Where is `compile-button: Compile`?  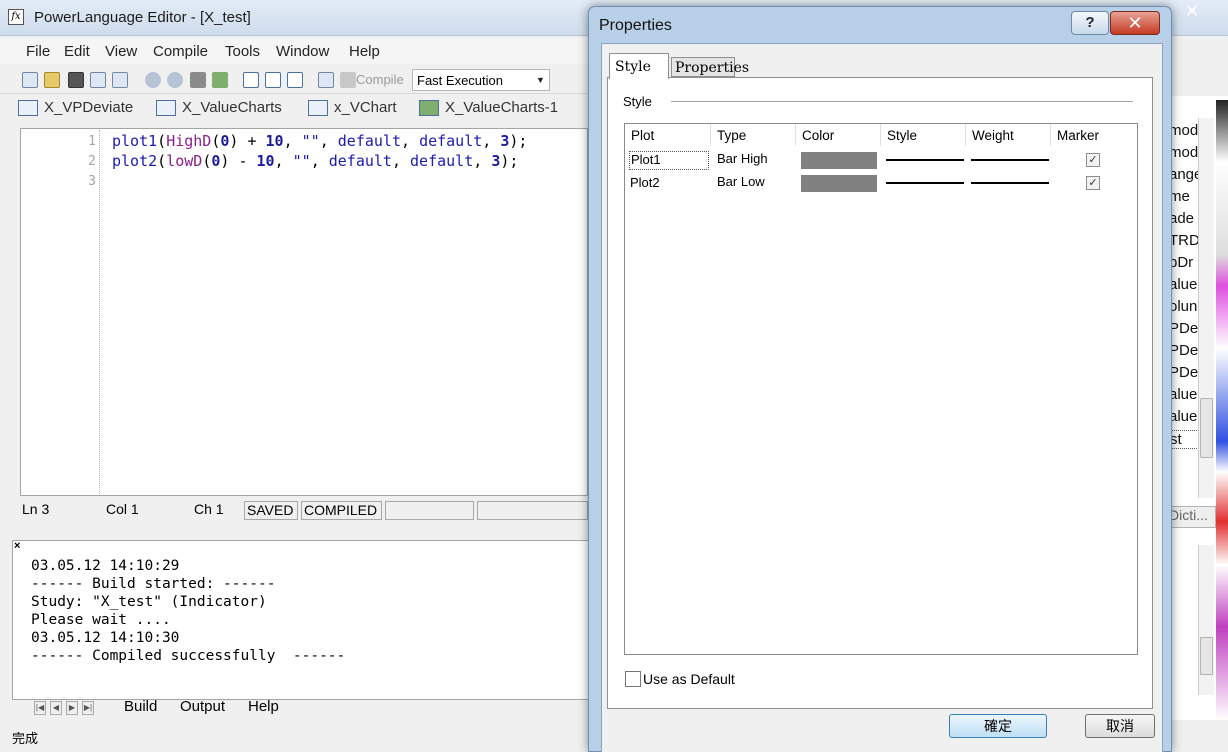 compile-button: Compile is located at coordinates (380, 79).